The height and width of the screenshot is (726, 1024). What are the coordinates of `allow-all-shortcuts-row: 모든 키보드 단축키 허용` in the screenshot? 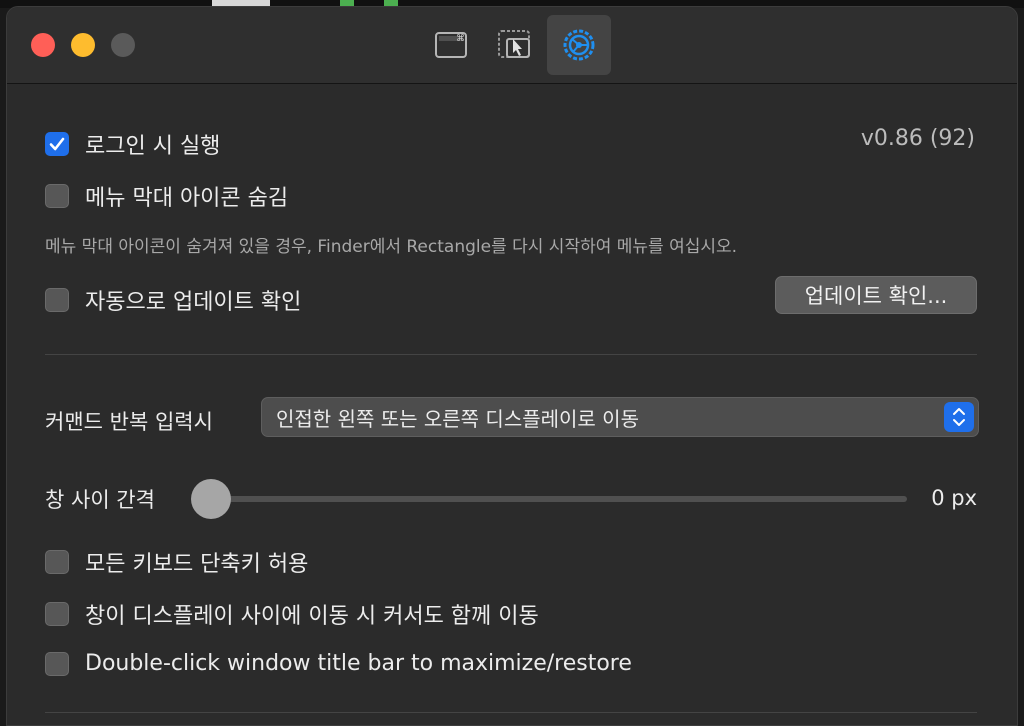 It's located at (176, 562).